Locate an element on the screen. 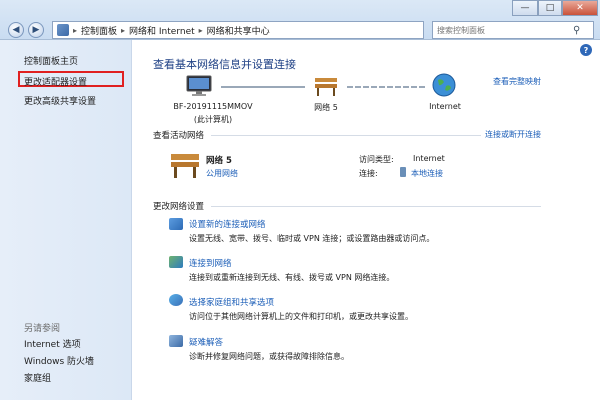  ethernet-icon is located at coordinates (403, 172).